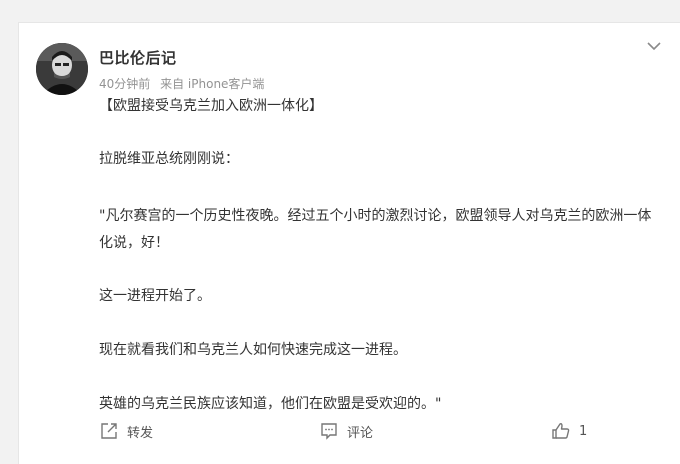  Describe the element at coordinates (155, 296) in the screenshot. I see `post-paragraph: 这一进程开始了。` at that location.